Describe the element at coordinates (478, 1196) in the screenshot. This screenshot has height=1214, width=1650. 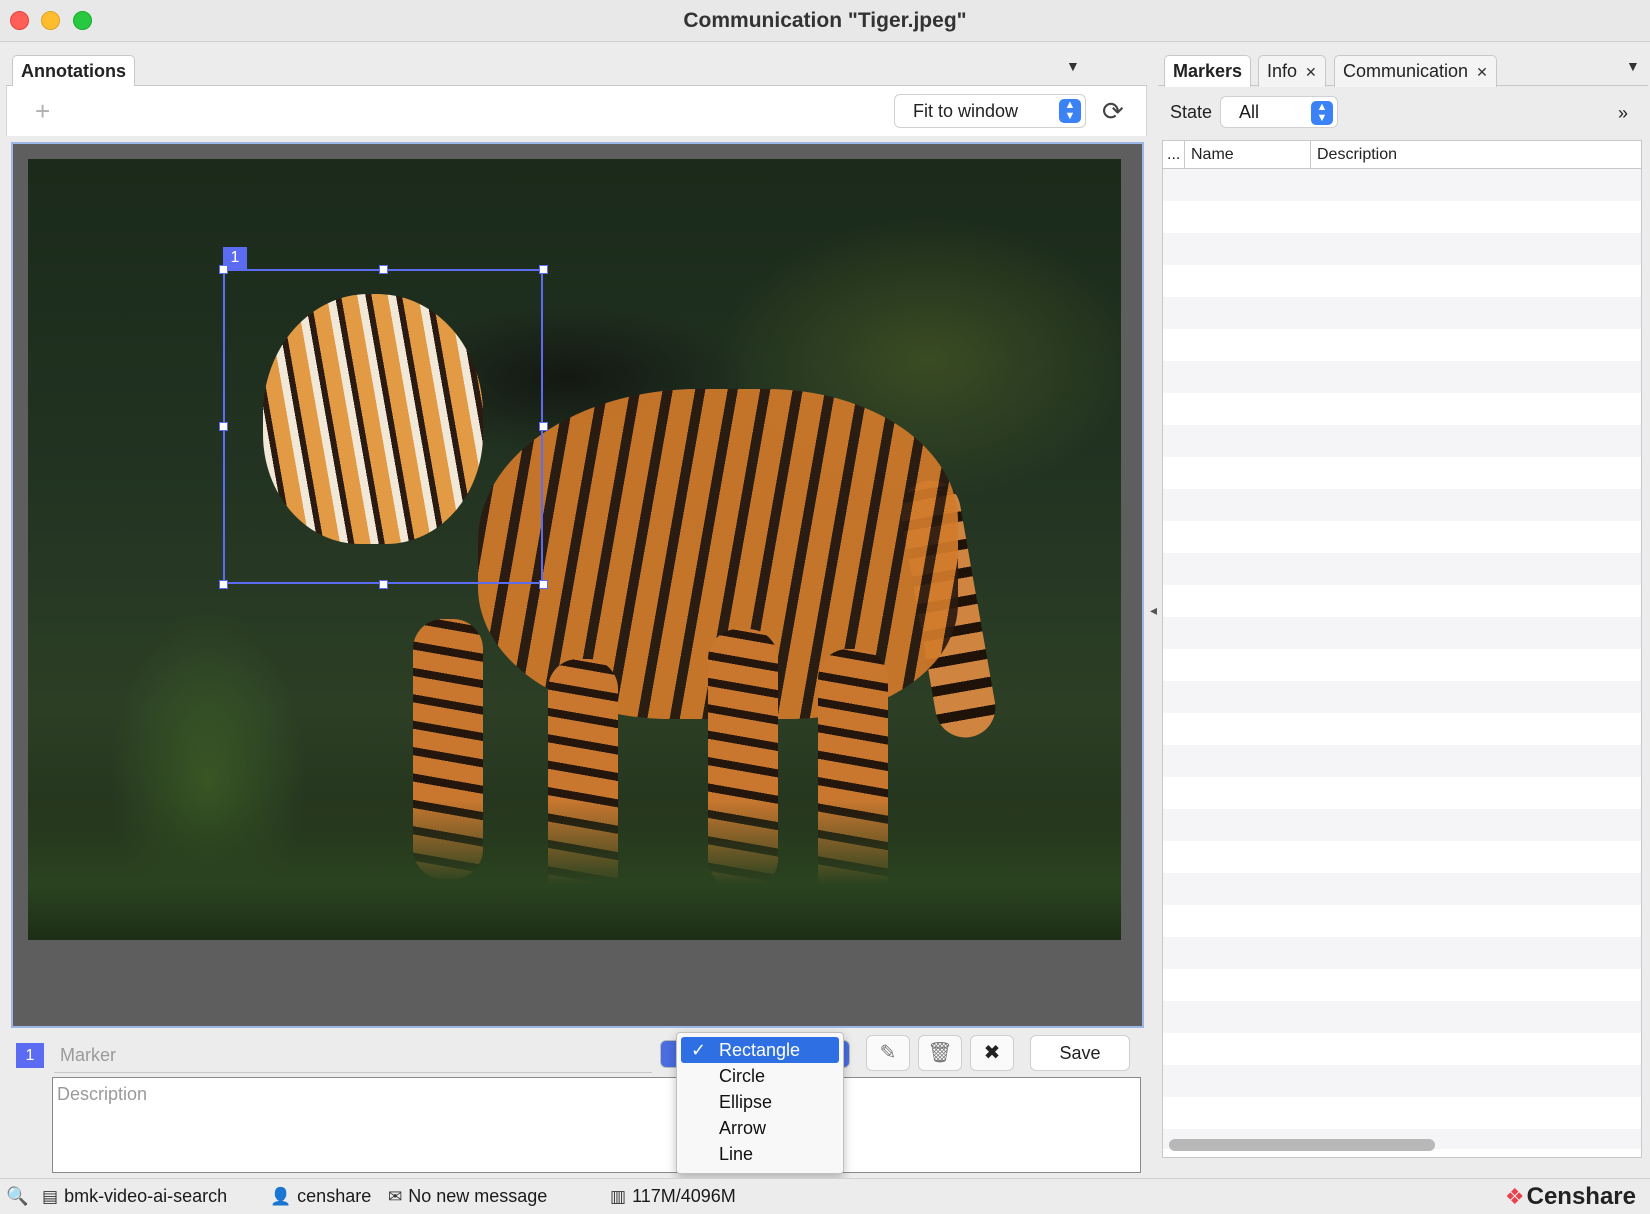
I see `message-text: No new message` at that location.